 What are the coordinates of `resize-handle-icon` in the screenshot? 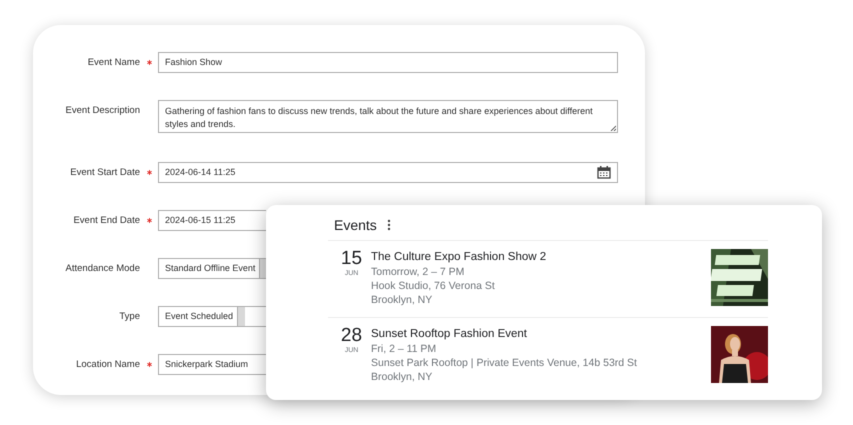 It's located at (613, 128).